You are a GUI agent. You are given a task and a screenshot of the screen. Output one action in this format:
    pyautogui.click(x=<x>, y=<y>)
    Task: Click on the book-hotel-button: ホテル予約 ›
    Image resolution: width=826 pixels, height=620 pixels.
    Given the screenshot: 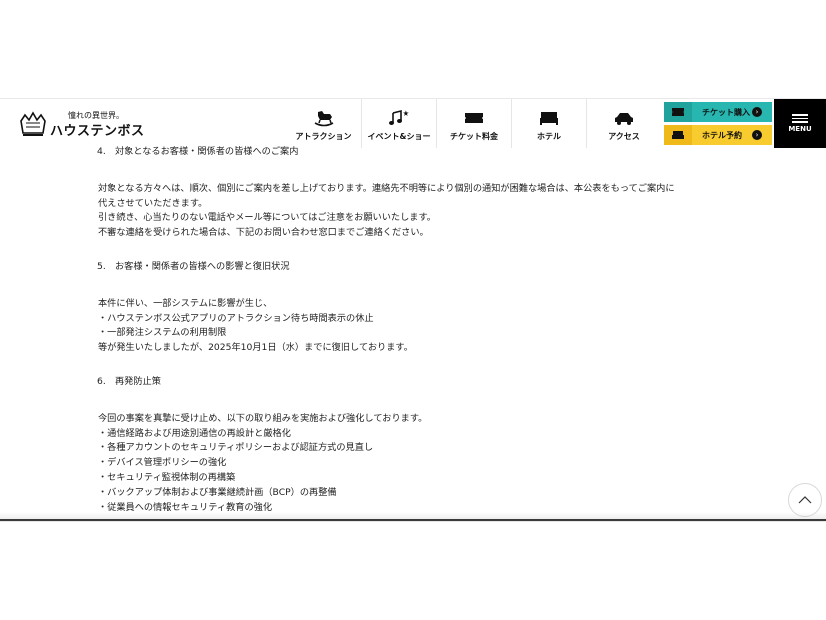 What is the action you would take?
    pyautogui.click(x=718, y=135)
    